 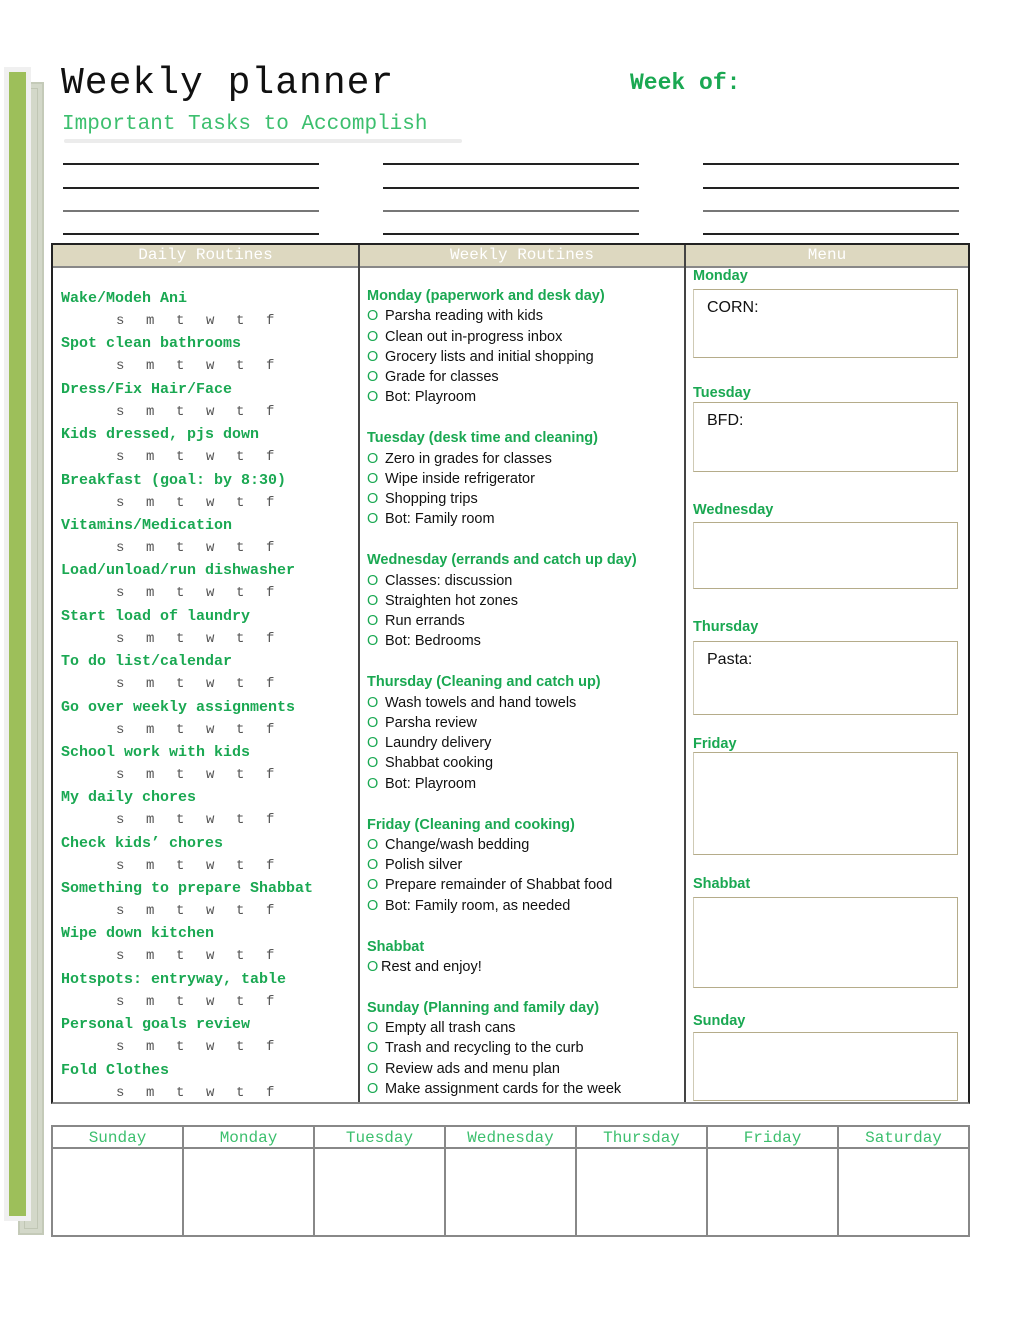 I want to click on menu-entry-box: CORN:, so click(x=825, y=323).